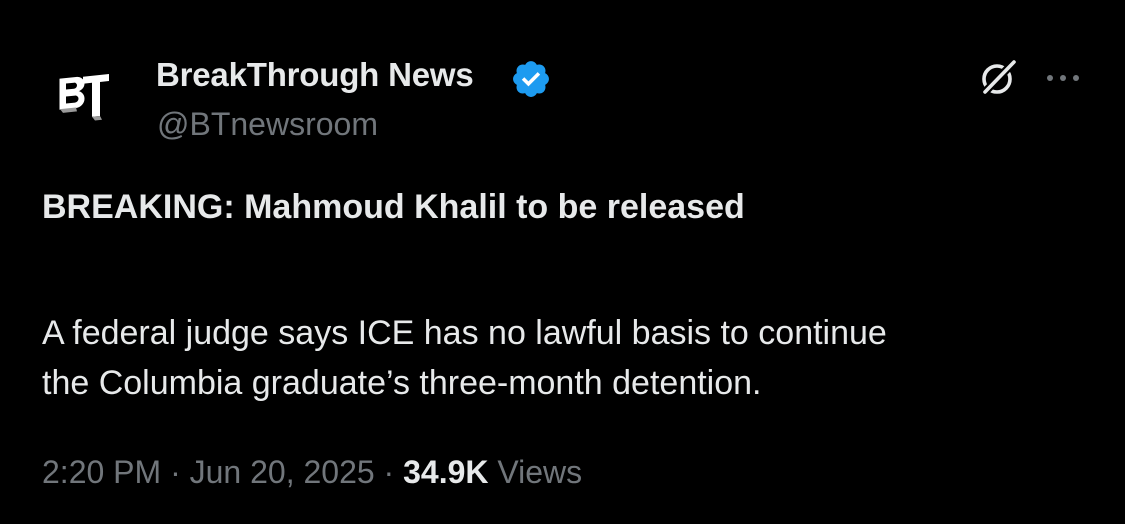 This screenshot has width=1125, height=524. I want to click on views-count: 34.9K, so click(446, 472).